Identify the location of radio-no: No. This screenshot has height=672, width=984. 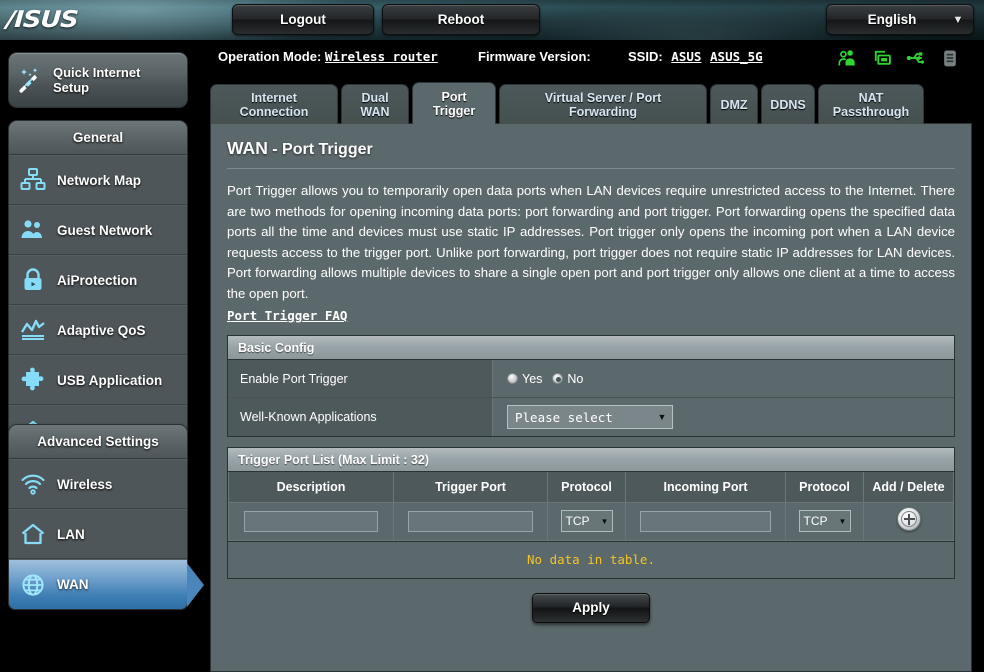
(567, 379).